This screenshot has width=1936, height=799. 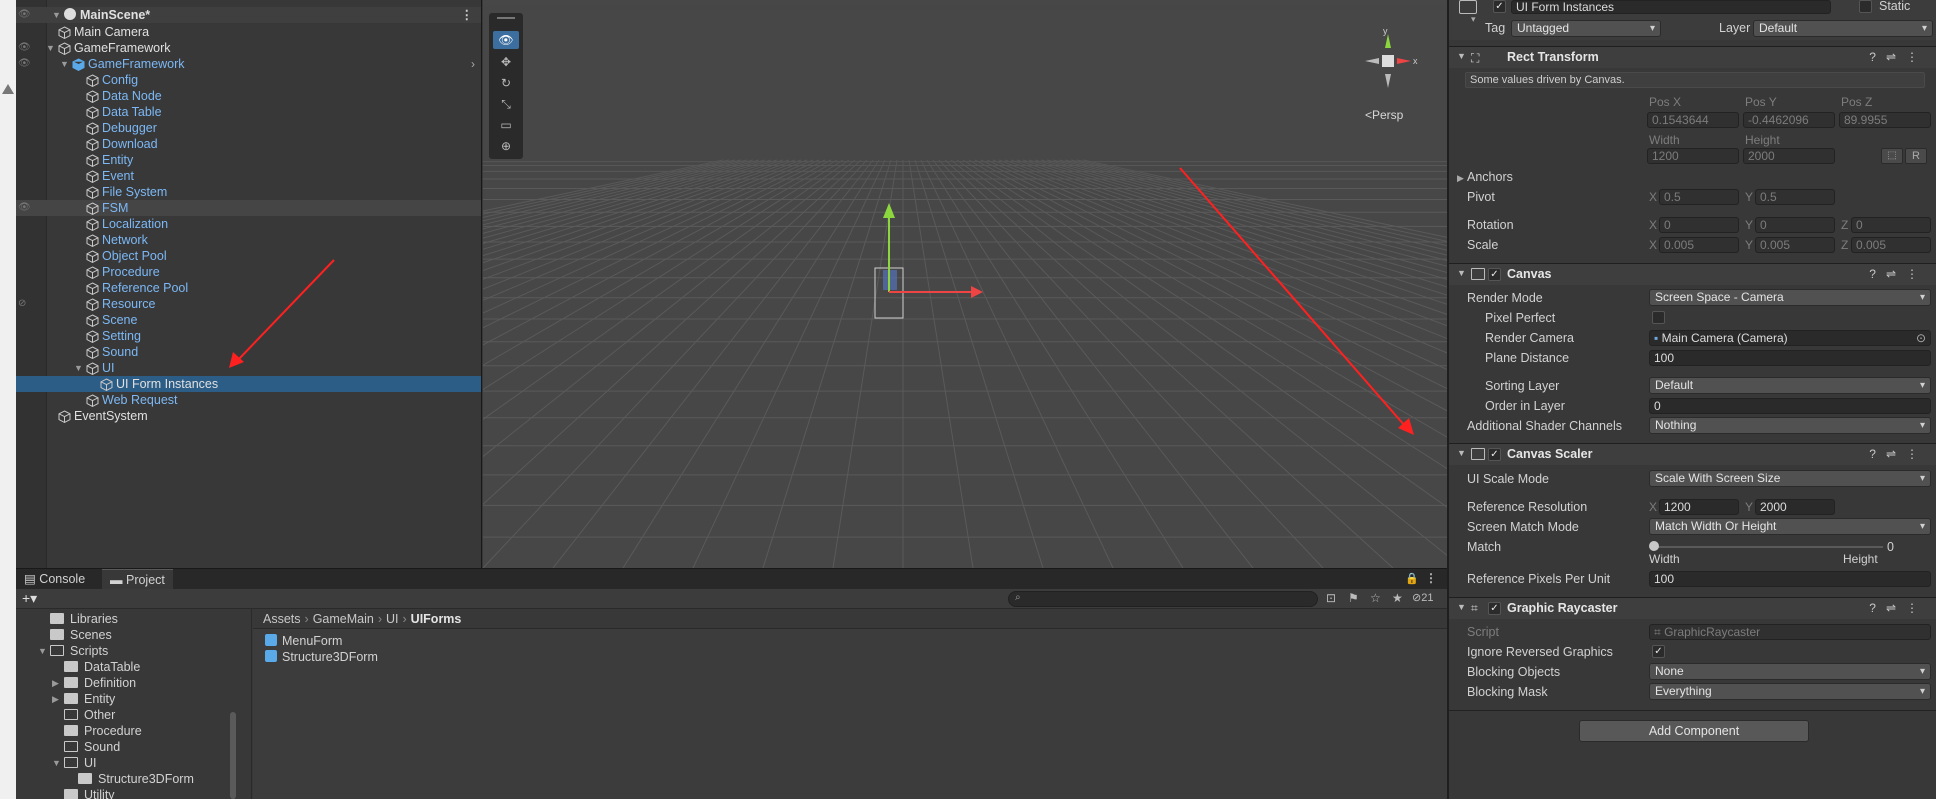 I want to click on hierarchy-item: Debugger, so click(x=248, y=128).